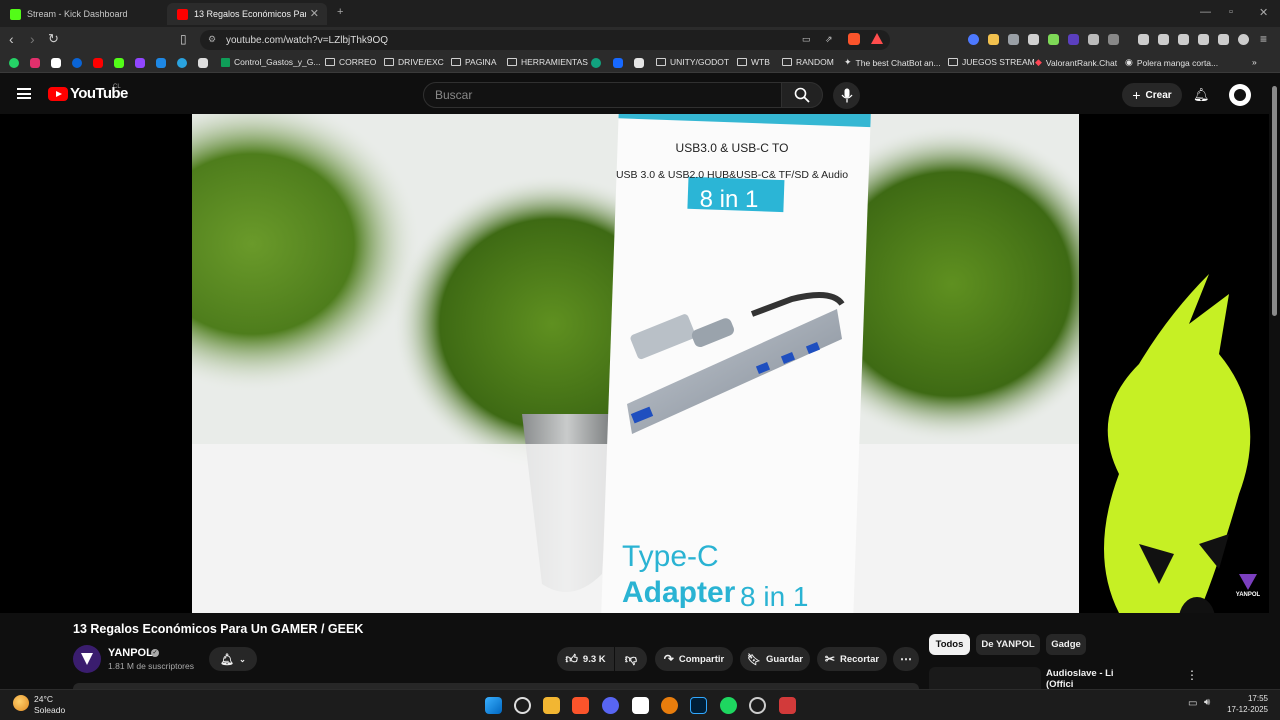 The height and width of the screenshot is (720, 1280). Describe the element at coordinates (14, 63) in the screenshot. I see `whatsapp-icon` at that location.